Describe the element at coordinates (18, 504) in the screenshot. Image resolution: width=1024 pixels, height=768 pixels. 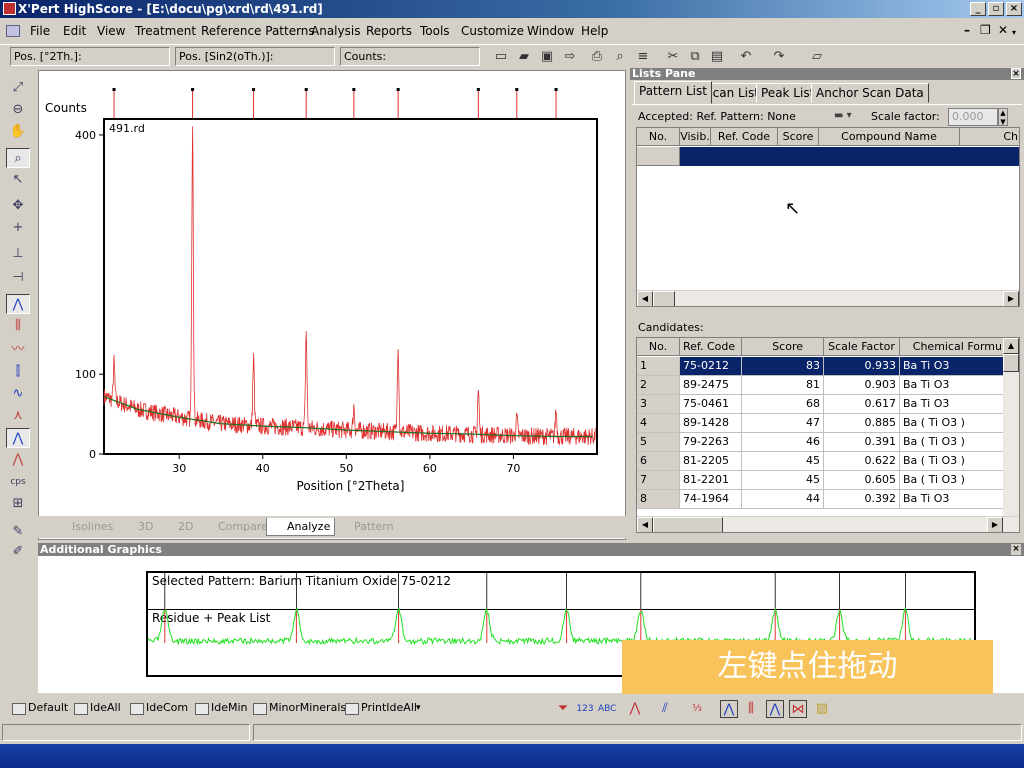
I see `grid-icon: ⊞` at that location.